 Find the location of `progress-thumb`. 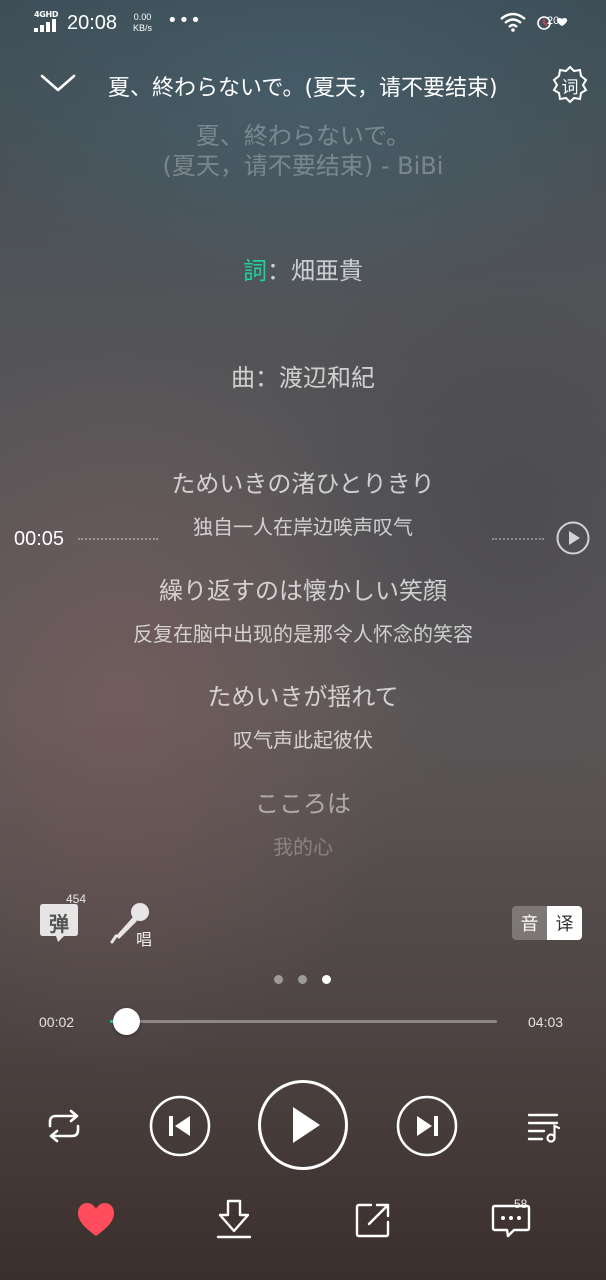

progress-thumb is located at coordinates (126, 1021).